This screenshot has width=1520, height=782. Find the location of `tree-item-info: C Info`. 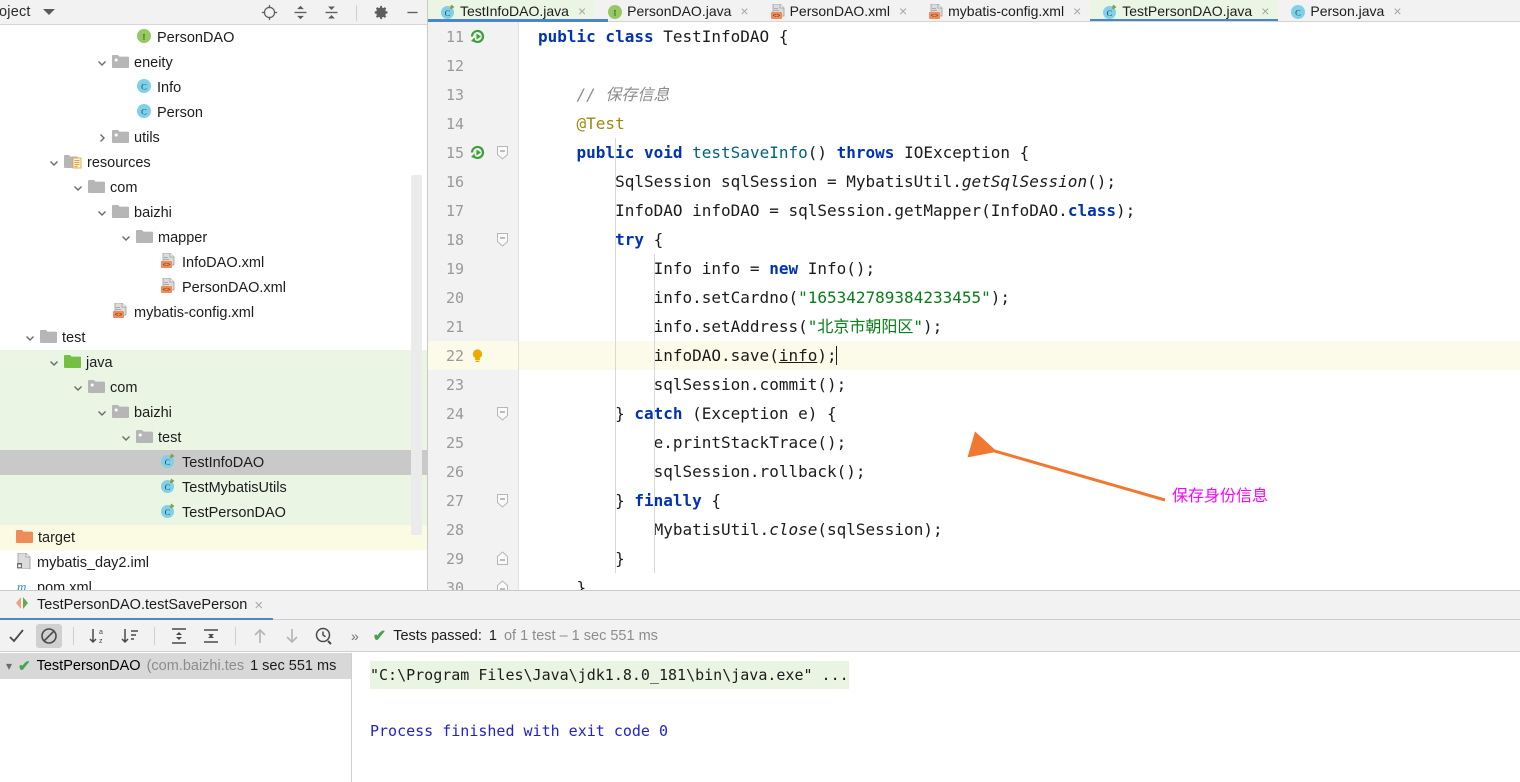

tree-item-info: C Info is located at coordinates (213, 87).